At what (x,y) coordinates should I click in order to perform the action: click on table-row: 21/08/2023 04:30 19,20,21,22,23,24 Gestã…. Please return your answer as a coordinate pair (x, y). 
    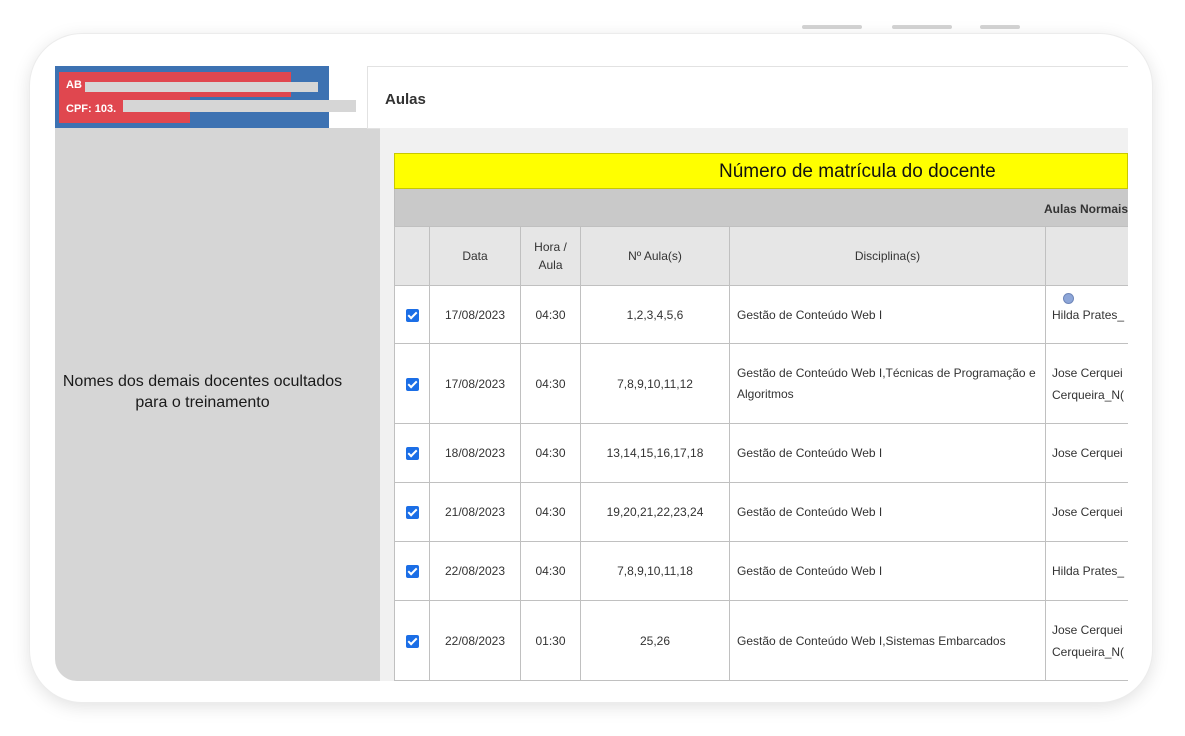
    Looking at the image, I should click on (761, 512).